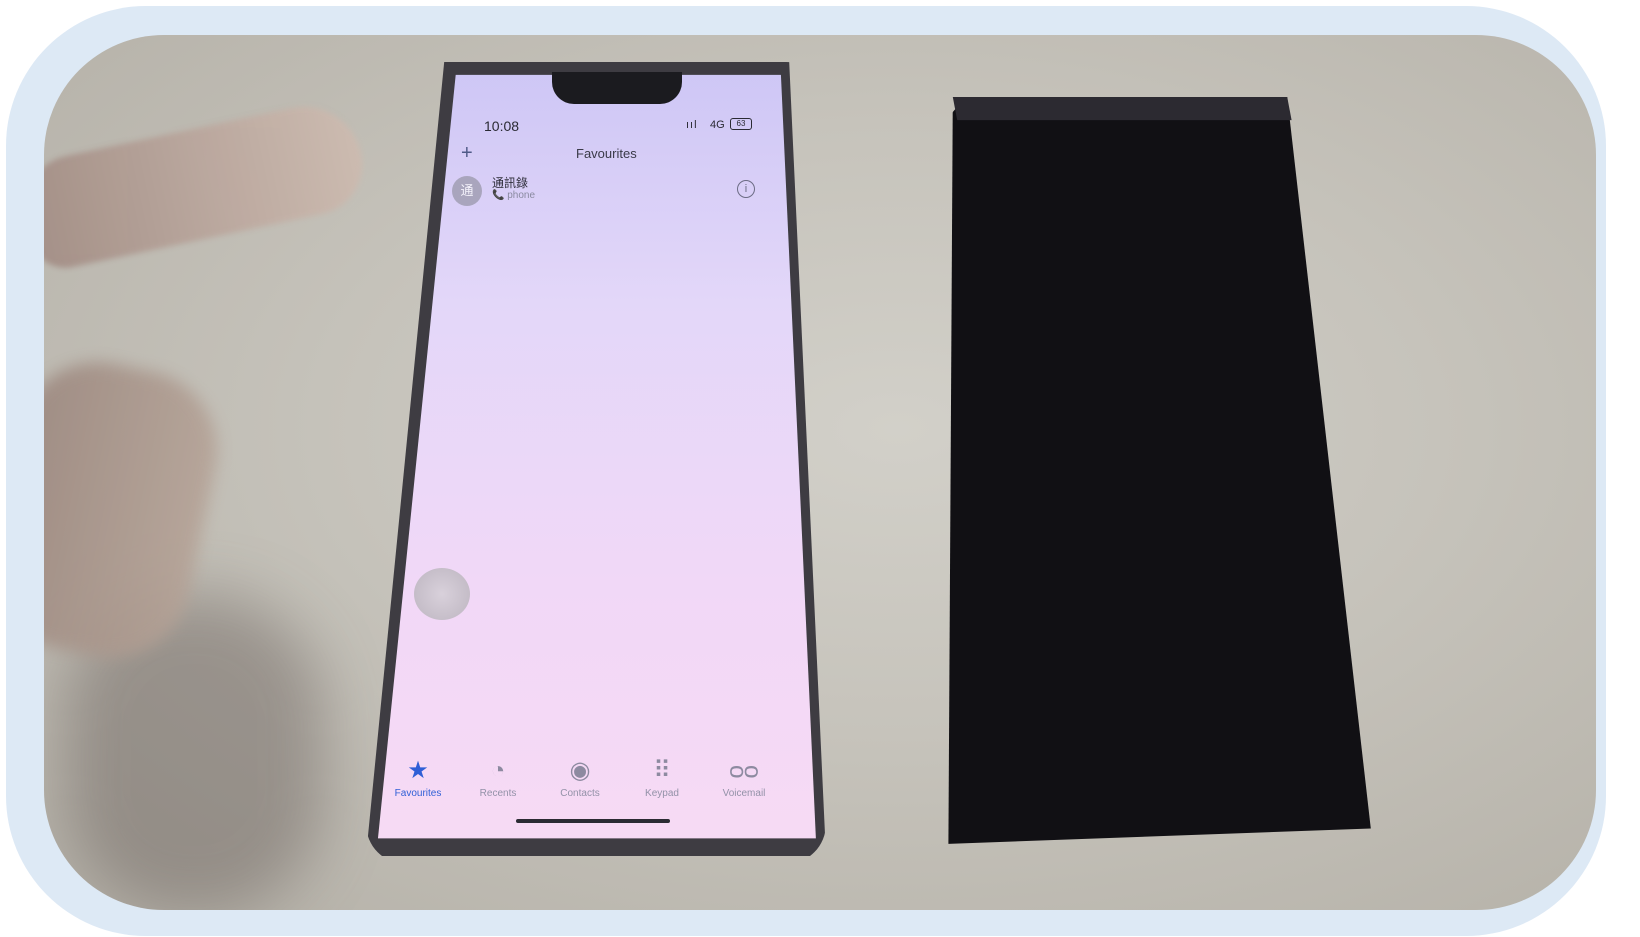 The width and height of the screenshot is (1640, 937). Describe the element at coordinates (208, 185) in the screenshot. I see `pointing-finger` at that location.